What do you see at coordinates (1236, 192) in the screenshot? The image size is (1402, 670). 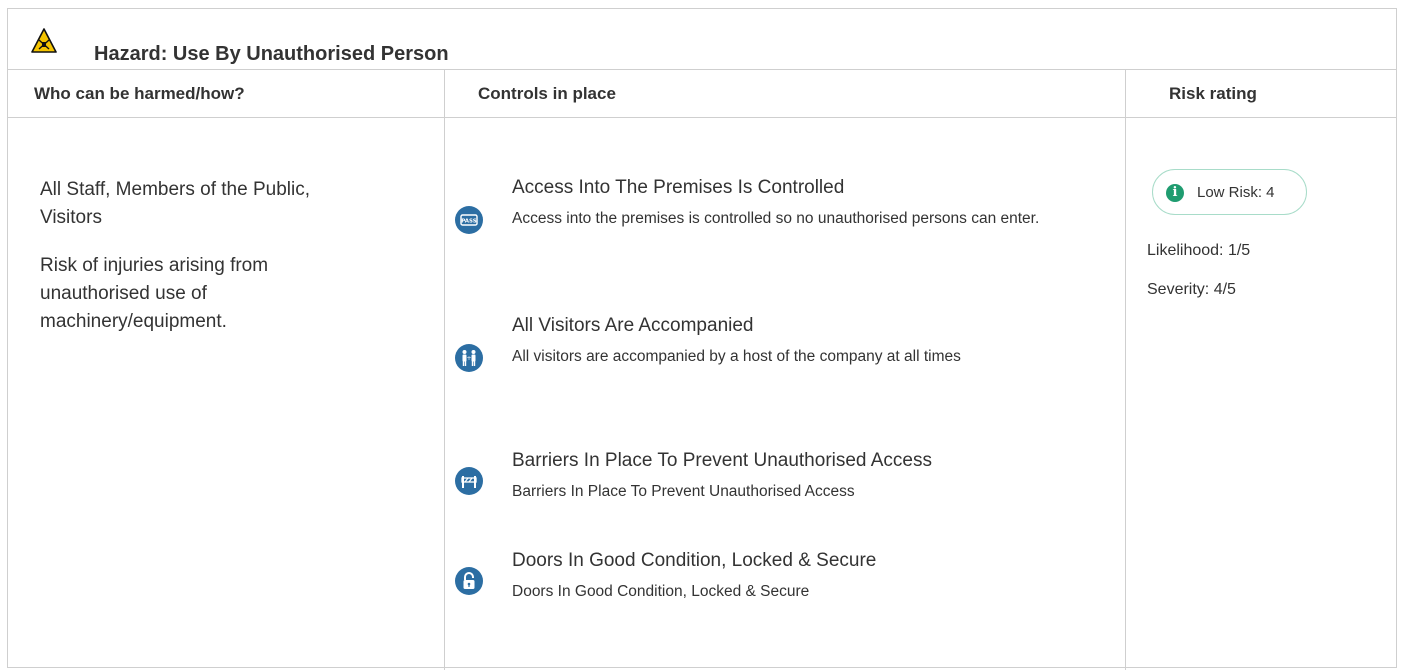 I see `risk-label: Low Risk: 4` at bounding box center [1236, 192].